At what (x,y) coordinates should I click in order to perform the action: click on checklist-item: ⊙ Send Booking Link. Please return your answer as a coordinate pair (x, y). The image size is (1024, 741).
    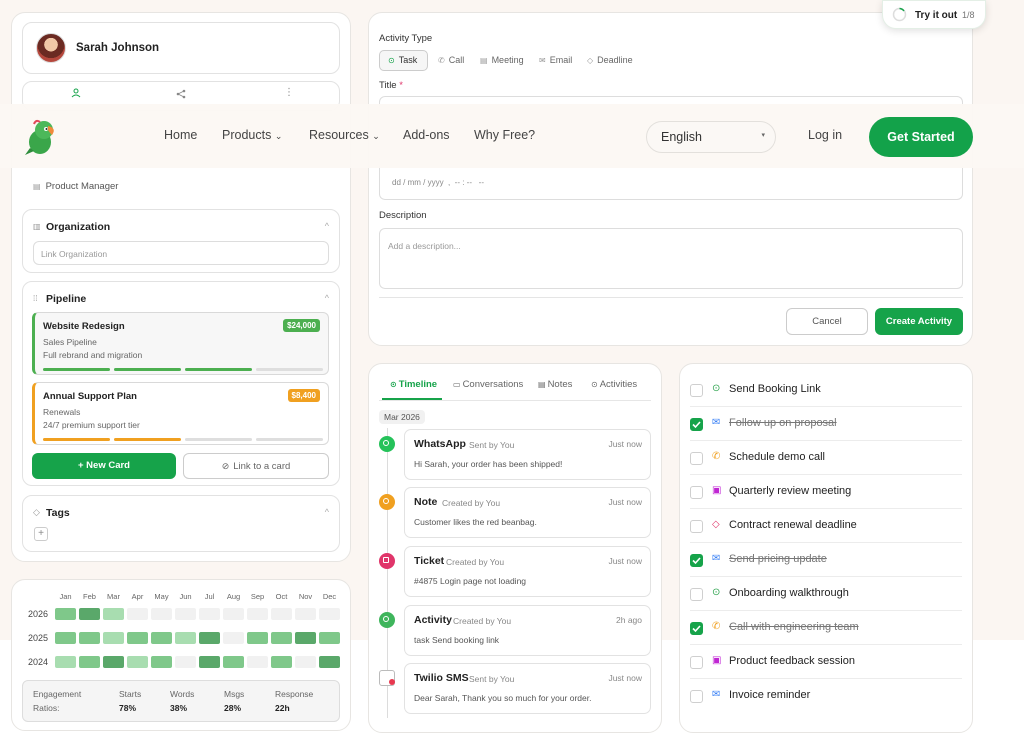
    Looking at the image, I should click on (826, 390).